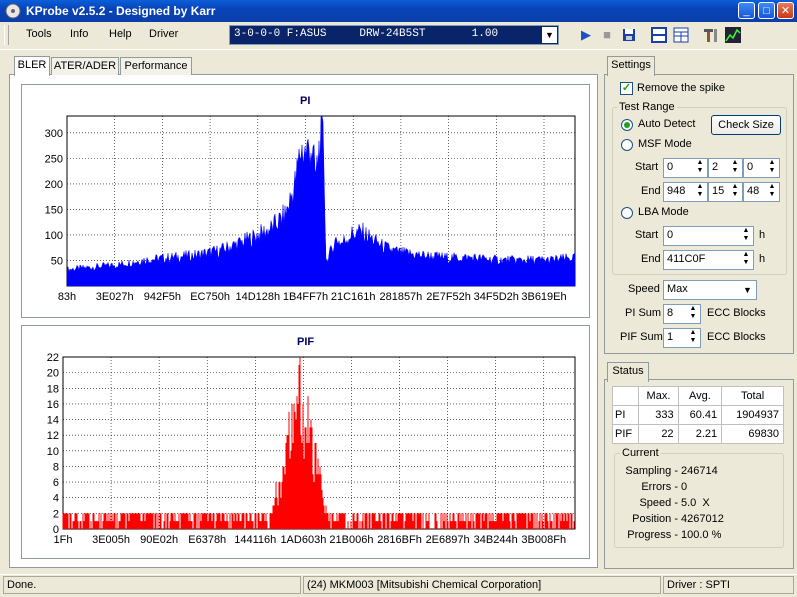  I want to click on start-icon: ▶, so click(586, 35).